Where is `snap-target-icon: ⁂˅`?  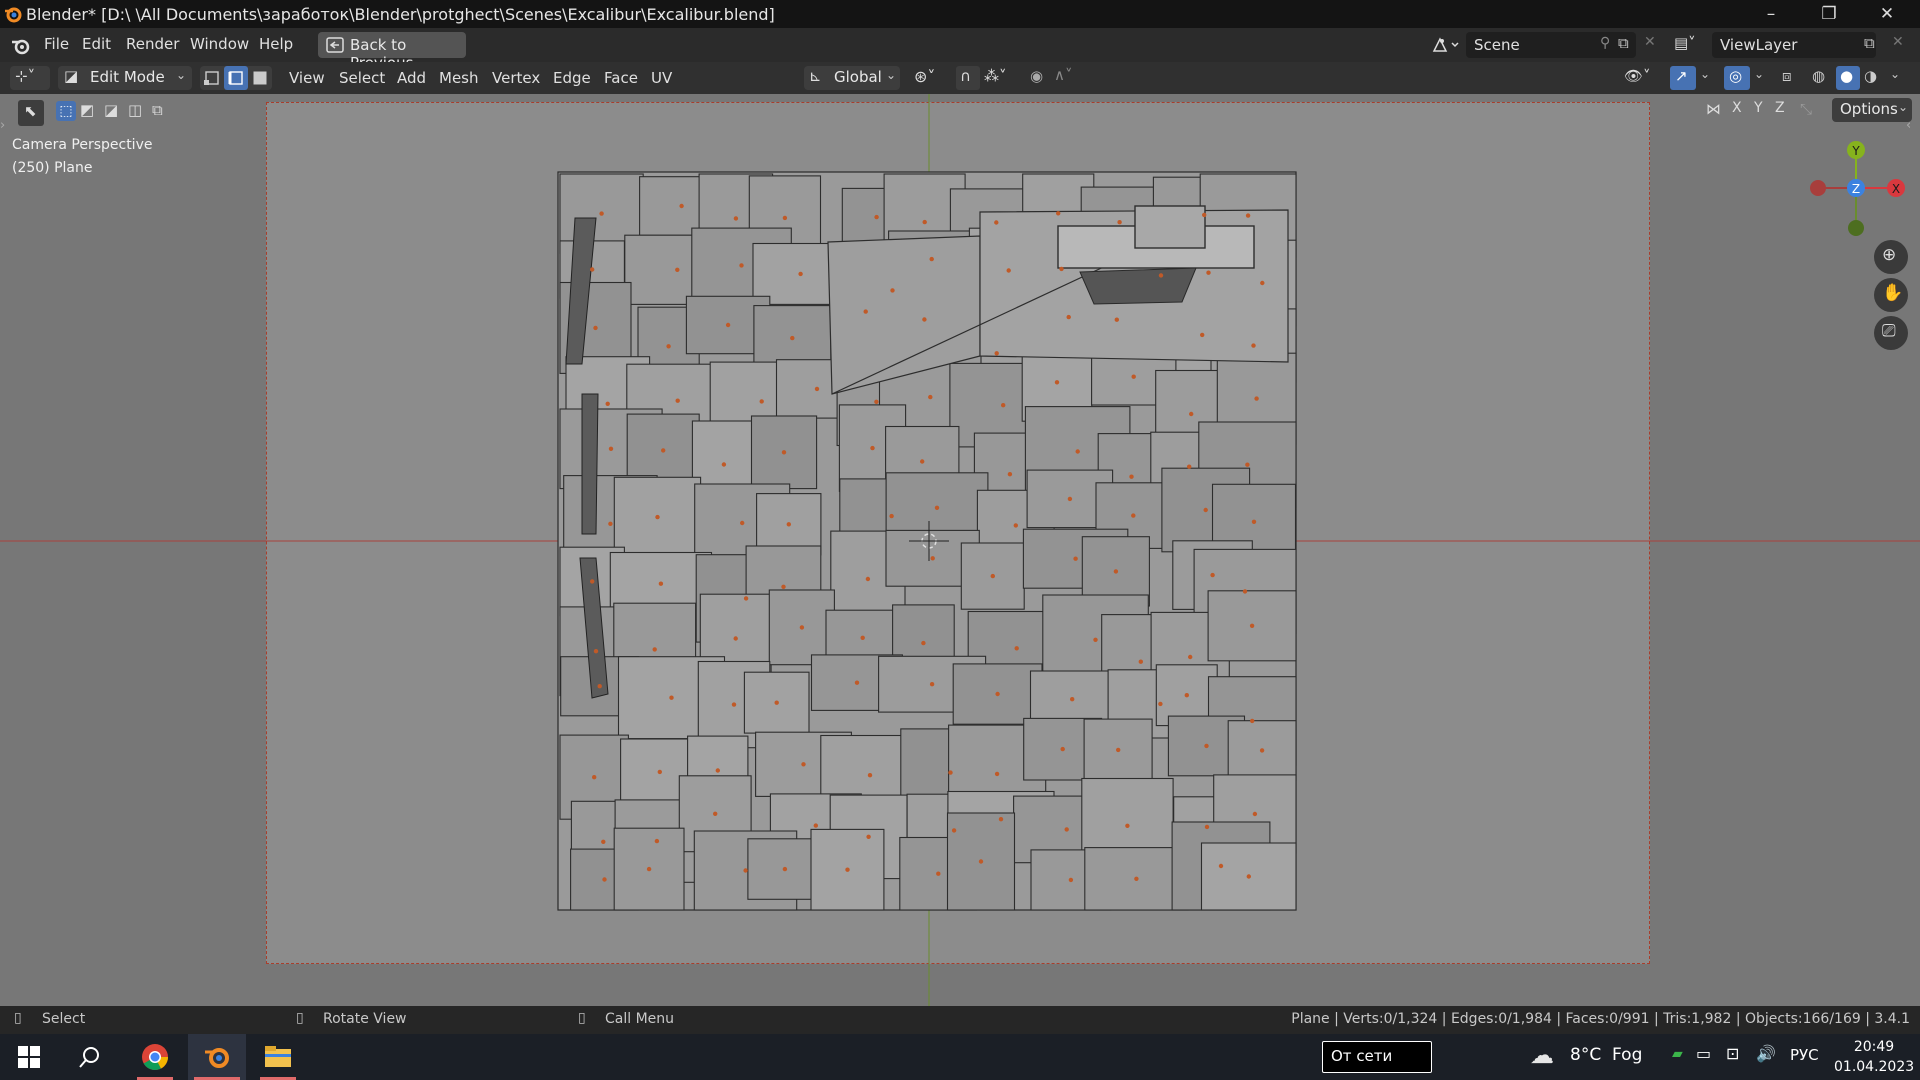 snap-target-icon: ⁂˅ is located at coordinates (995, 76).